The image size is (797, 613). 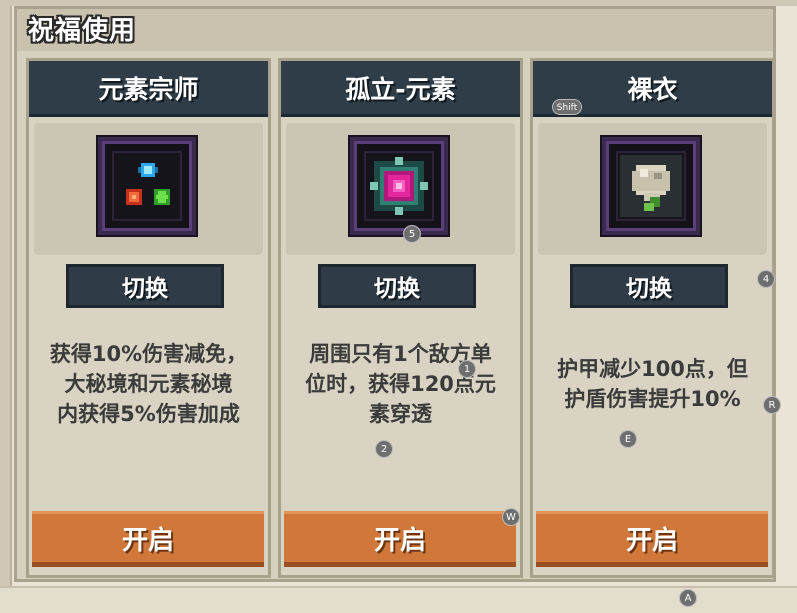 I want to click on left-border, so click(x=6, y=296).